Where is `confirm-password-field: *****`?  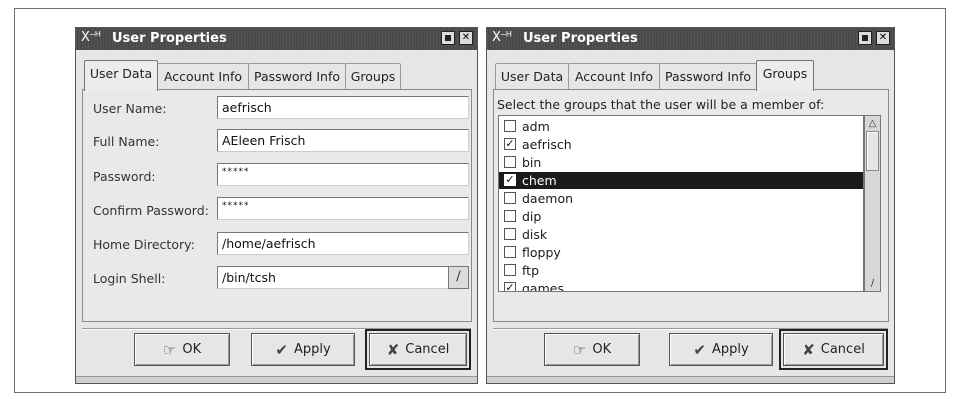
confirm-password-field: ***** is located at coordinates (343, 208).